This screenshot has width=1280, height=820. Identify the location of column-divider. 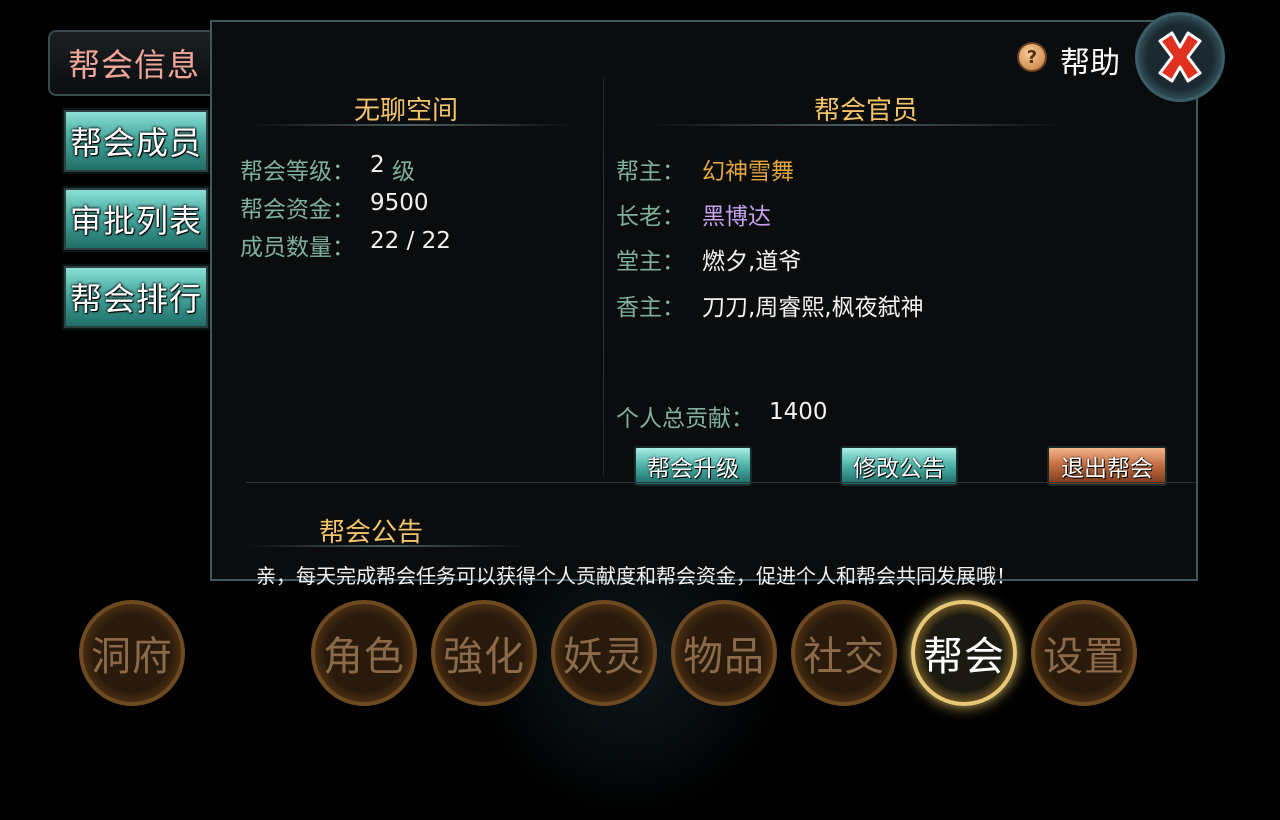
(603, 277).